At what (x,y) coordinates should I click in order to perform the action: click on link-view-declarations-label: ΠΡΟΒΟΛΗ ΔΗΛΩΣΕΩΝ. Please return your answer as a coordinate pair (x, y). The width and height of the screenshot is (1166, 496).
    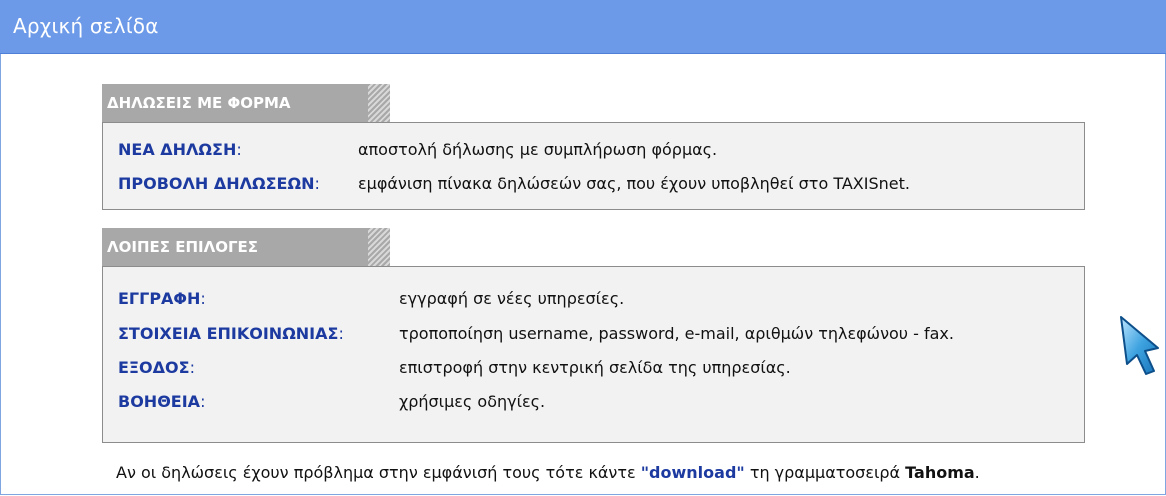
    Looking at the image, I should click on (216, 183).